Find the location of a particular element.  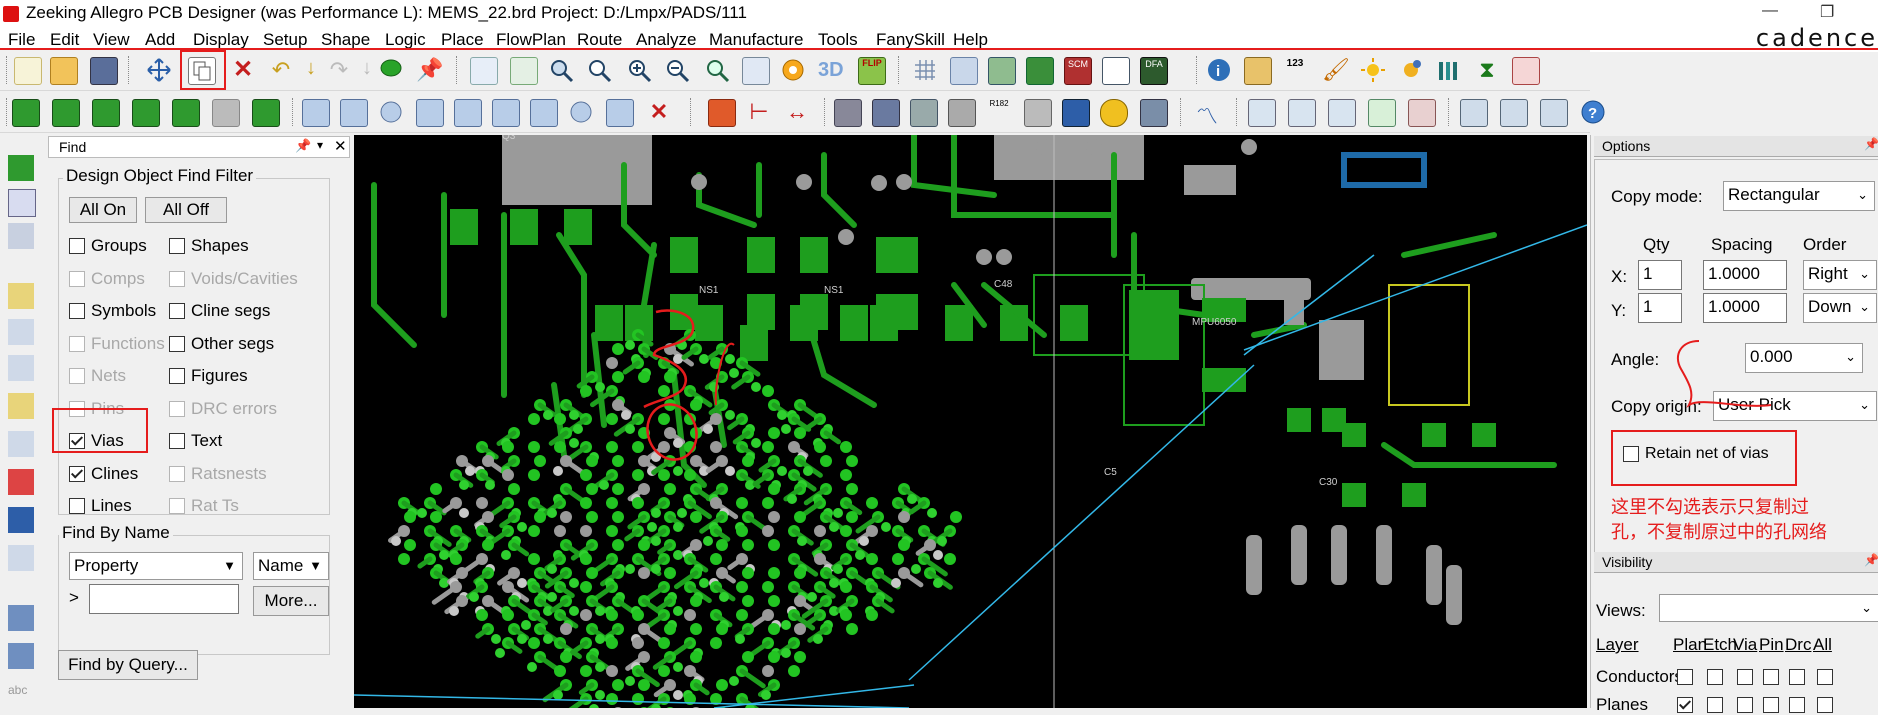

clean-icon: 🖌 is located at coordinates (1336, 70).